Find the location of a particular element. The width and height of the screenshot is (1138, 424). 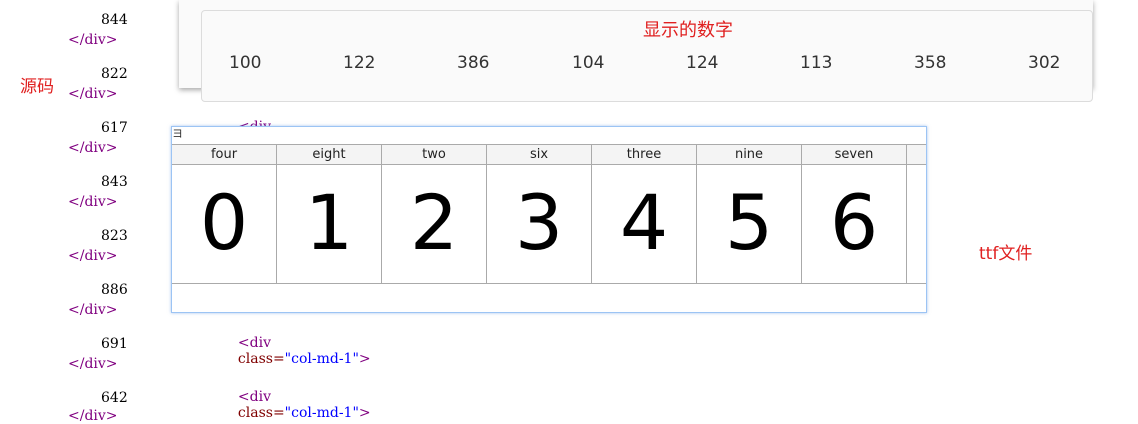

source-number: 823 is located at coordinates (114, 236).